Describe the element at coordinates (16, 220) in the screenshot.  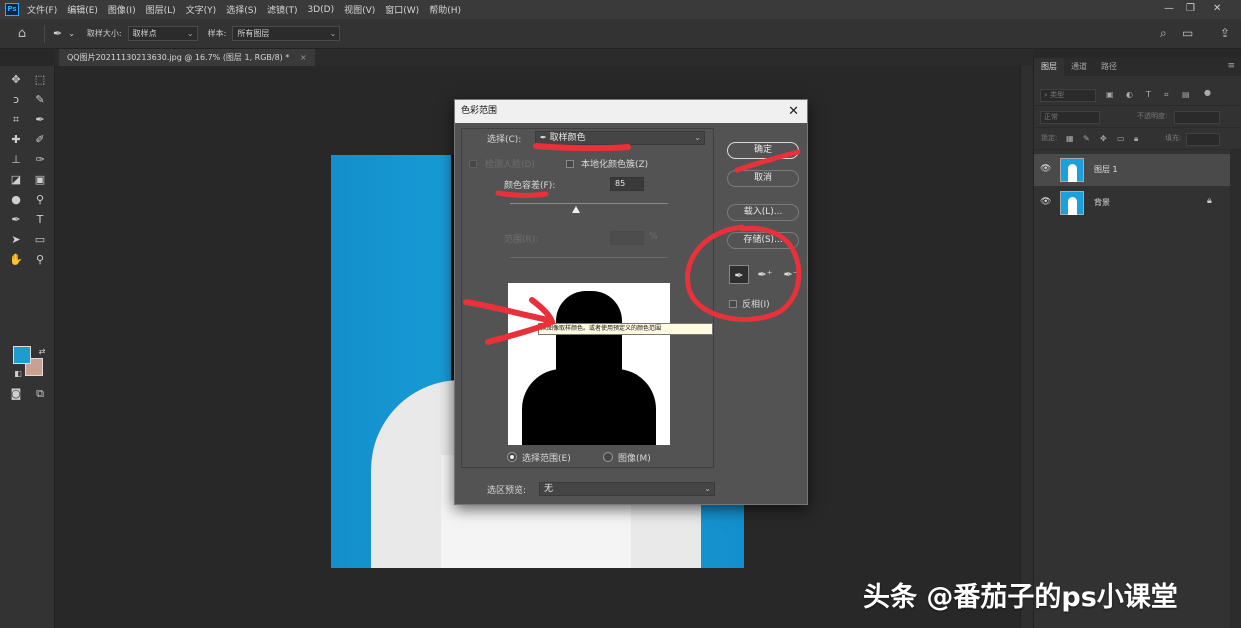
I see `pen-tool-icon: ✒` at that location.